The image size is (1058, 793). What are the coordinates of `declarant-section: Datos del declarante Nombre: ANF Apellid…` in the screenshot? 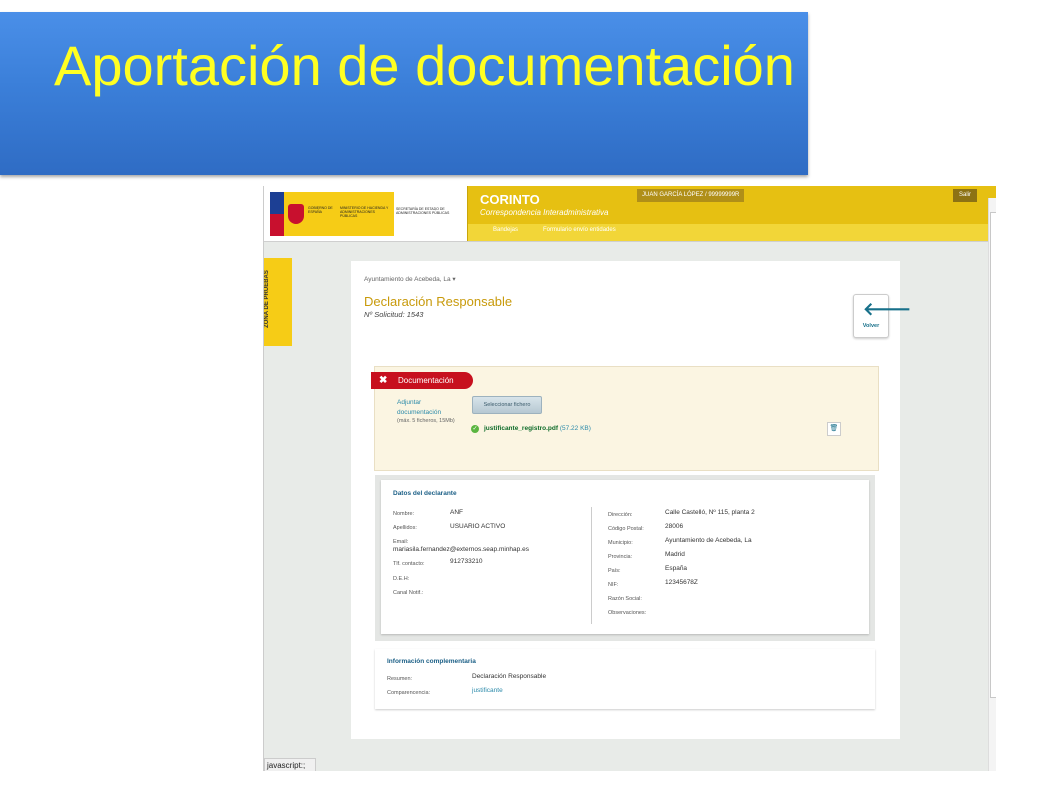 It's located at (625, 558).